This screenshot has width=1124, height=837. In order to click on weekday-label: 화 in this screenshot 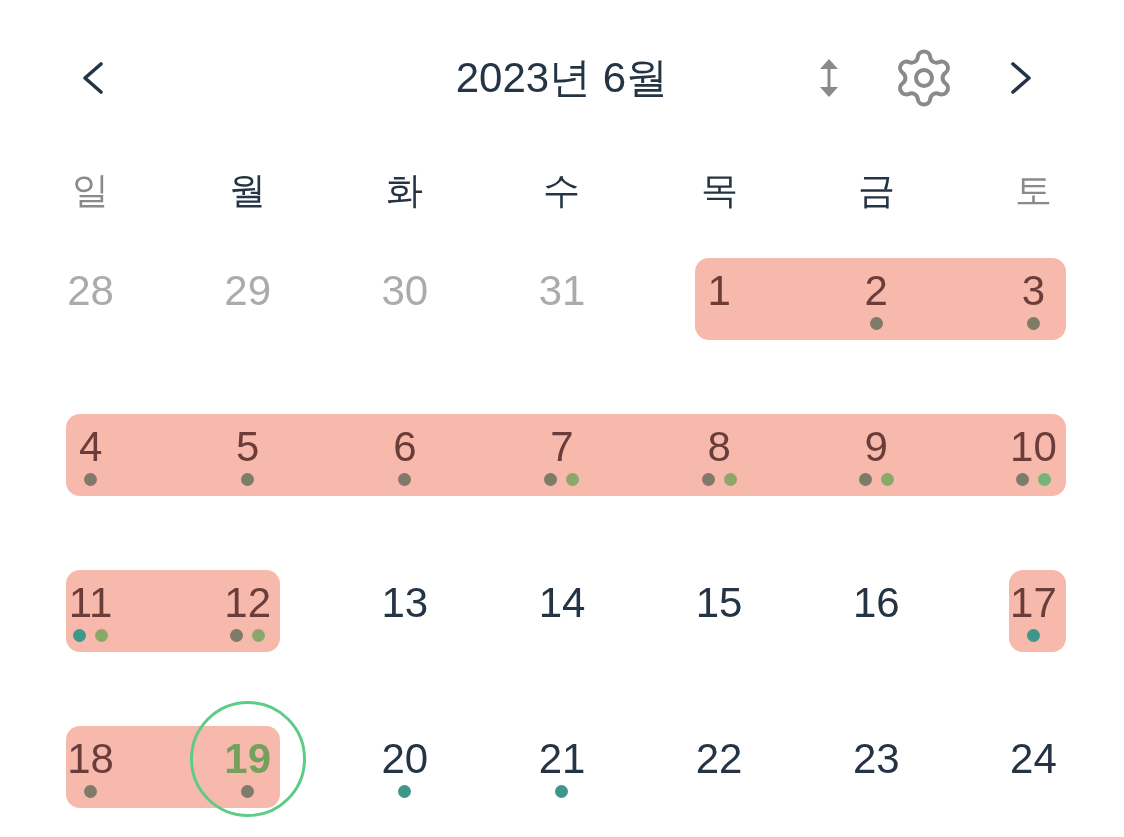, I will do `click(405, 190)`.